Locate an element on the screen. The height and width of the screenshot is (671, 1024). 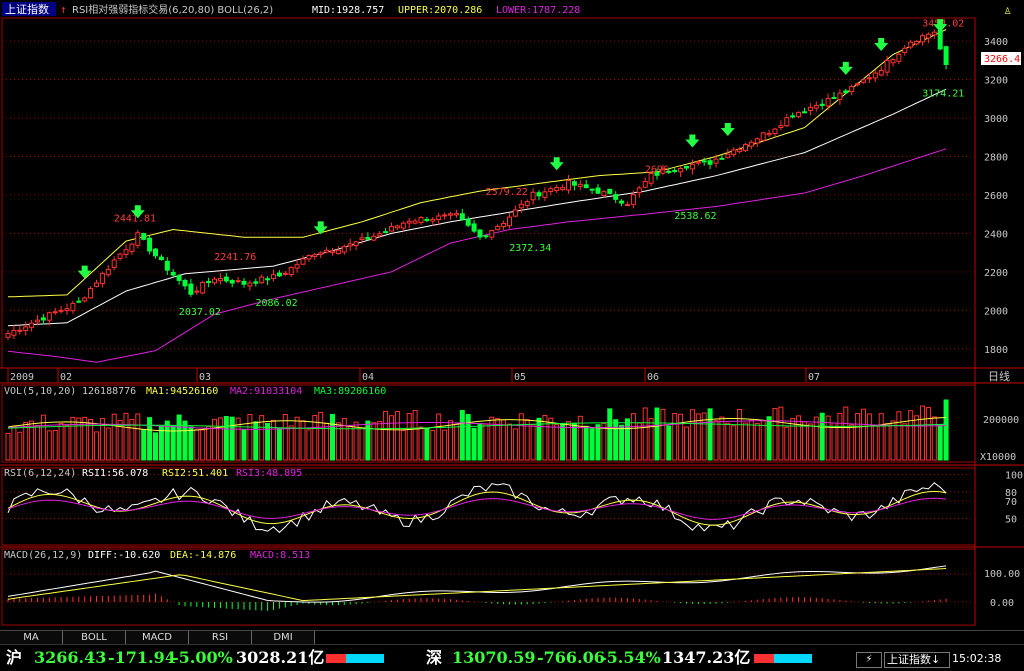
rsi-tick-label: 80 is located at coordinates (1011, 493).